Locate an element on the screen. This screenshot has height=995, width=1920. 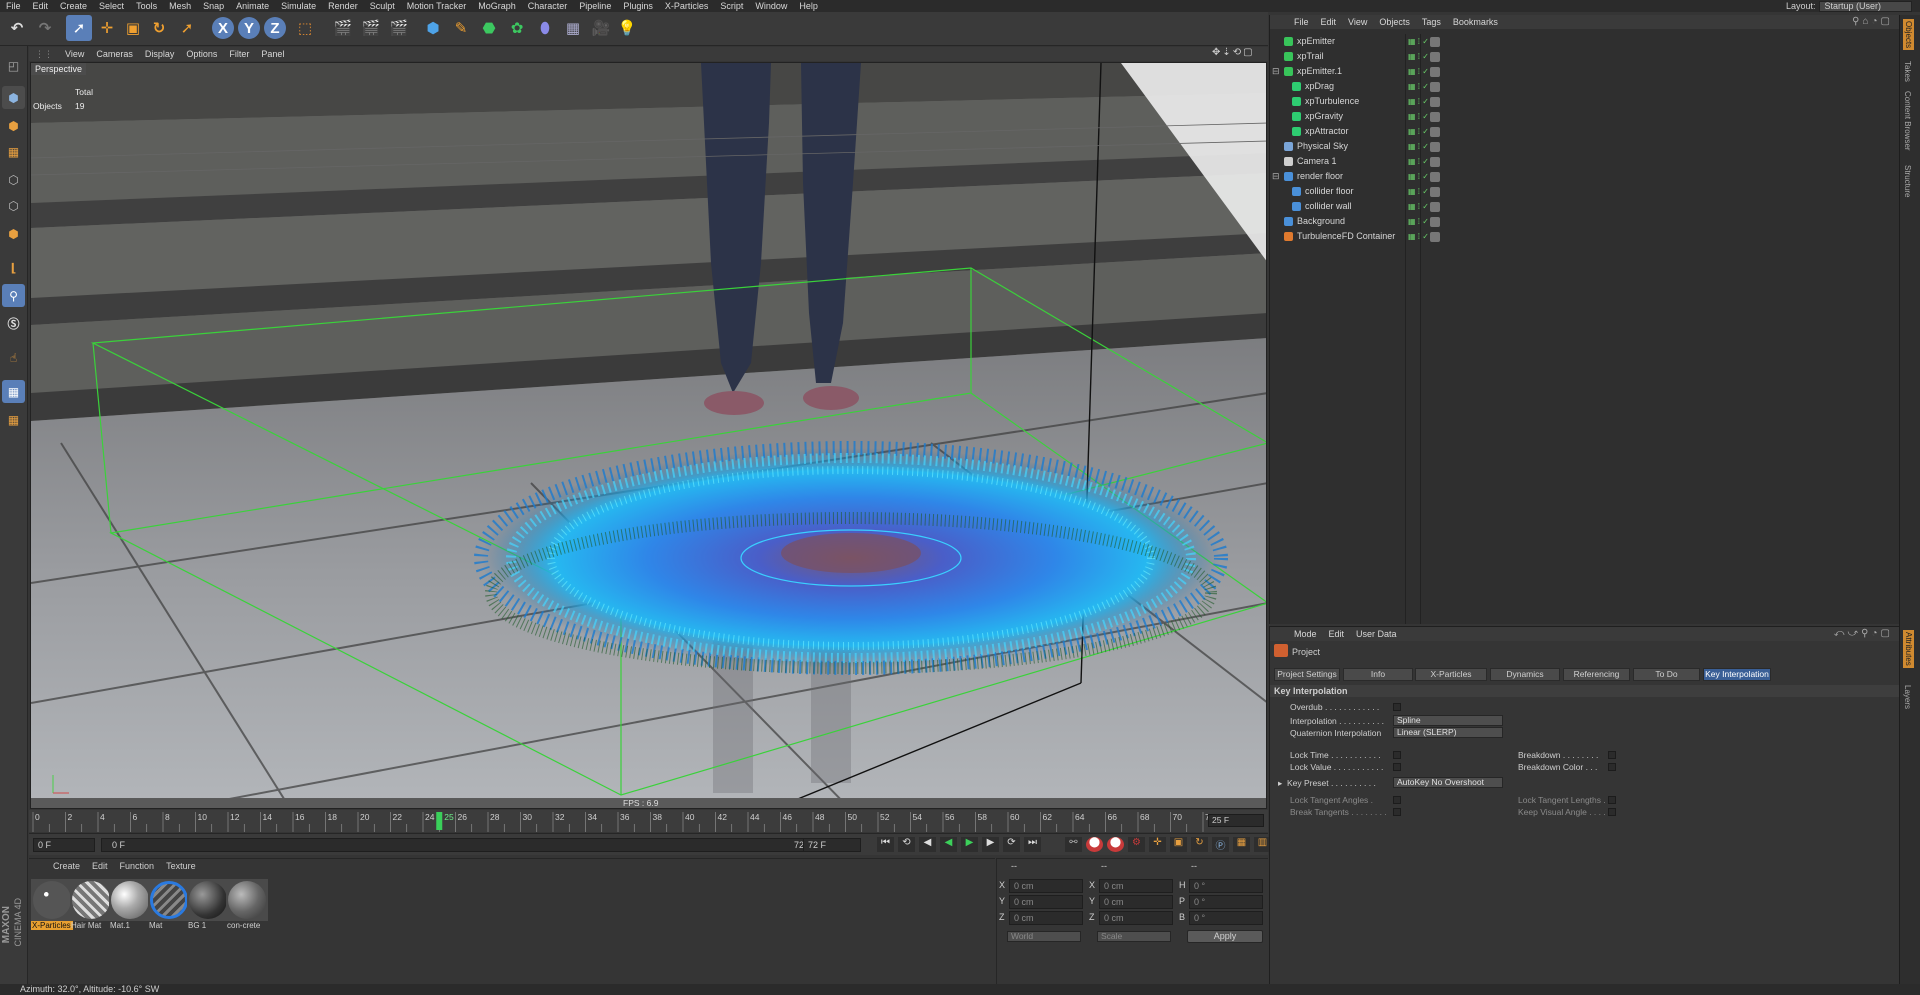
viewport-nav-icons: ✥⇣⟲▢ is located at coordinates (1233, 52).